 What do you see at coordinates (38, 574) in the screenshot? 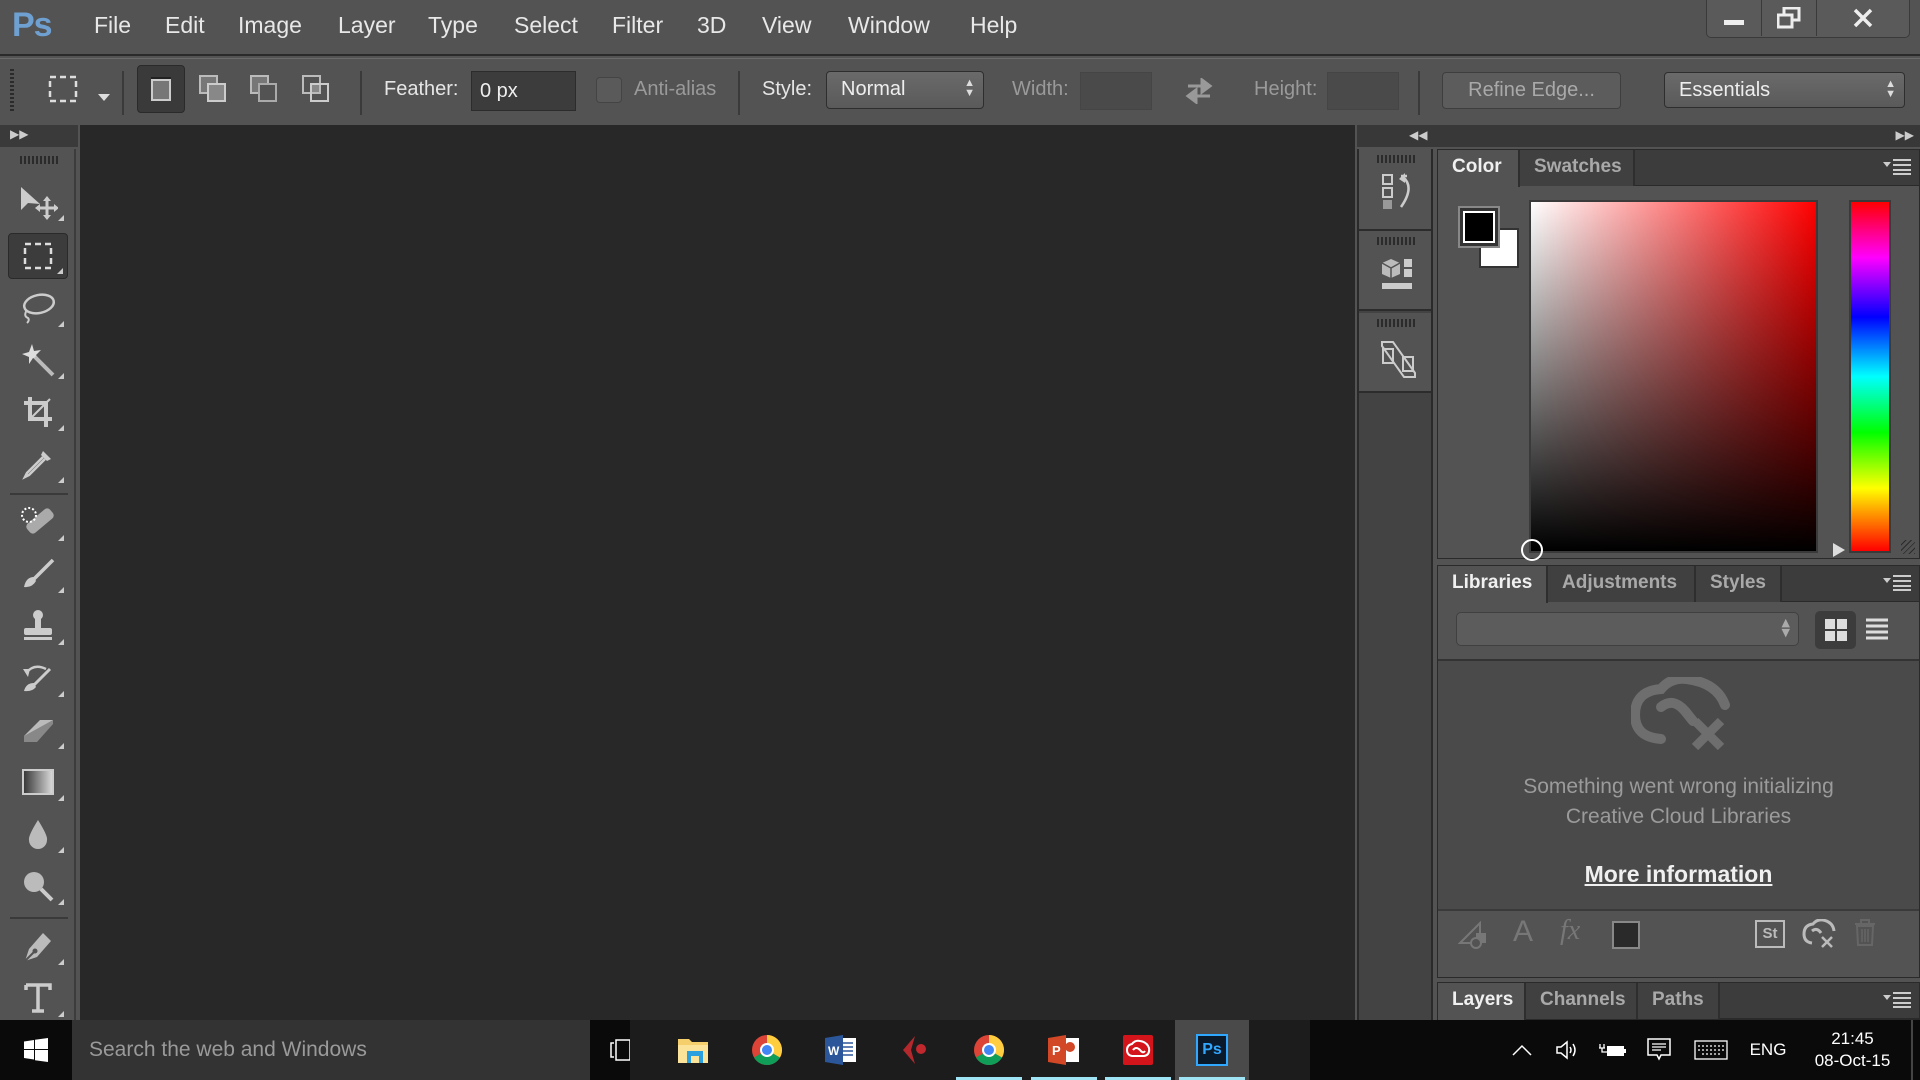
I see `brush-tool` at bounding box center [38, 574].